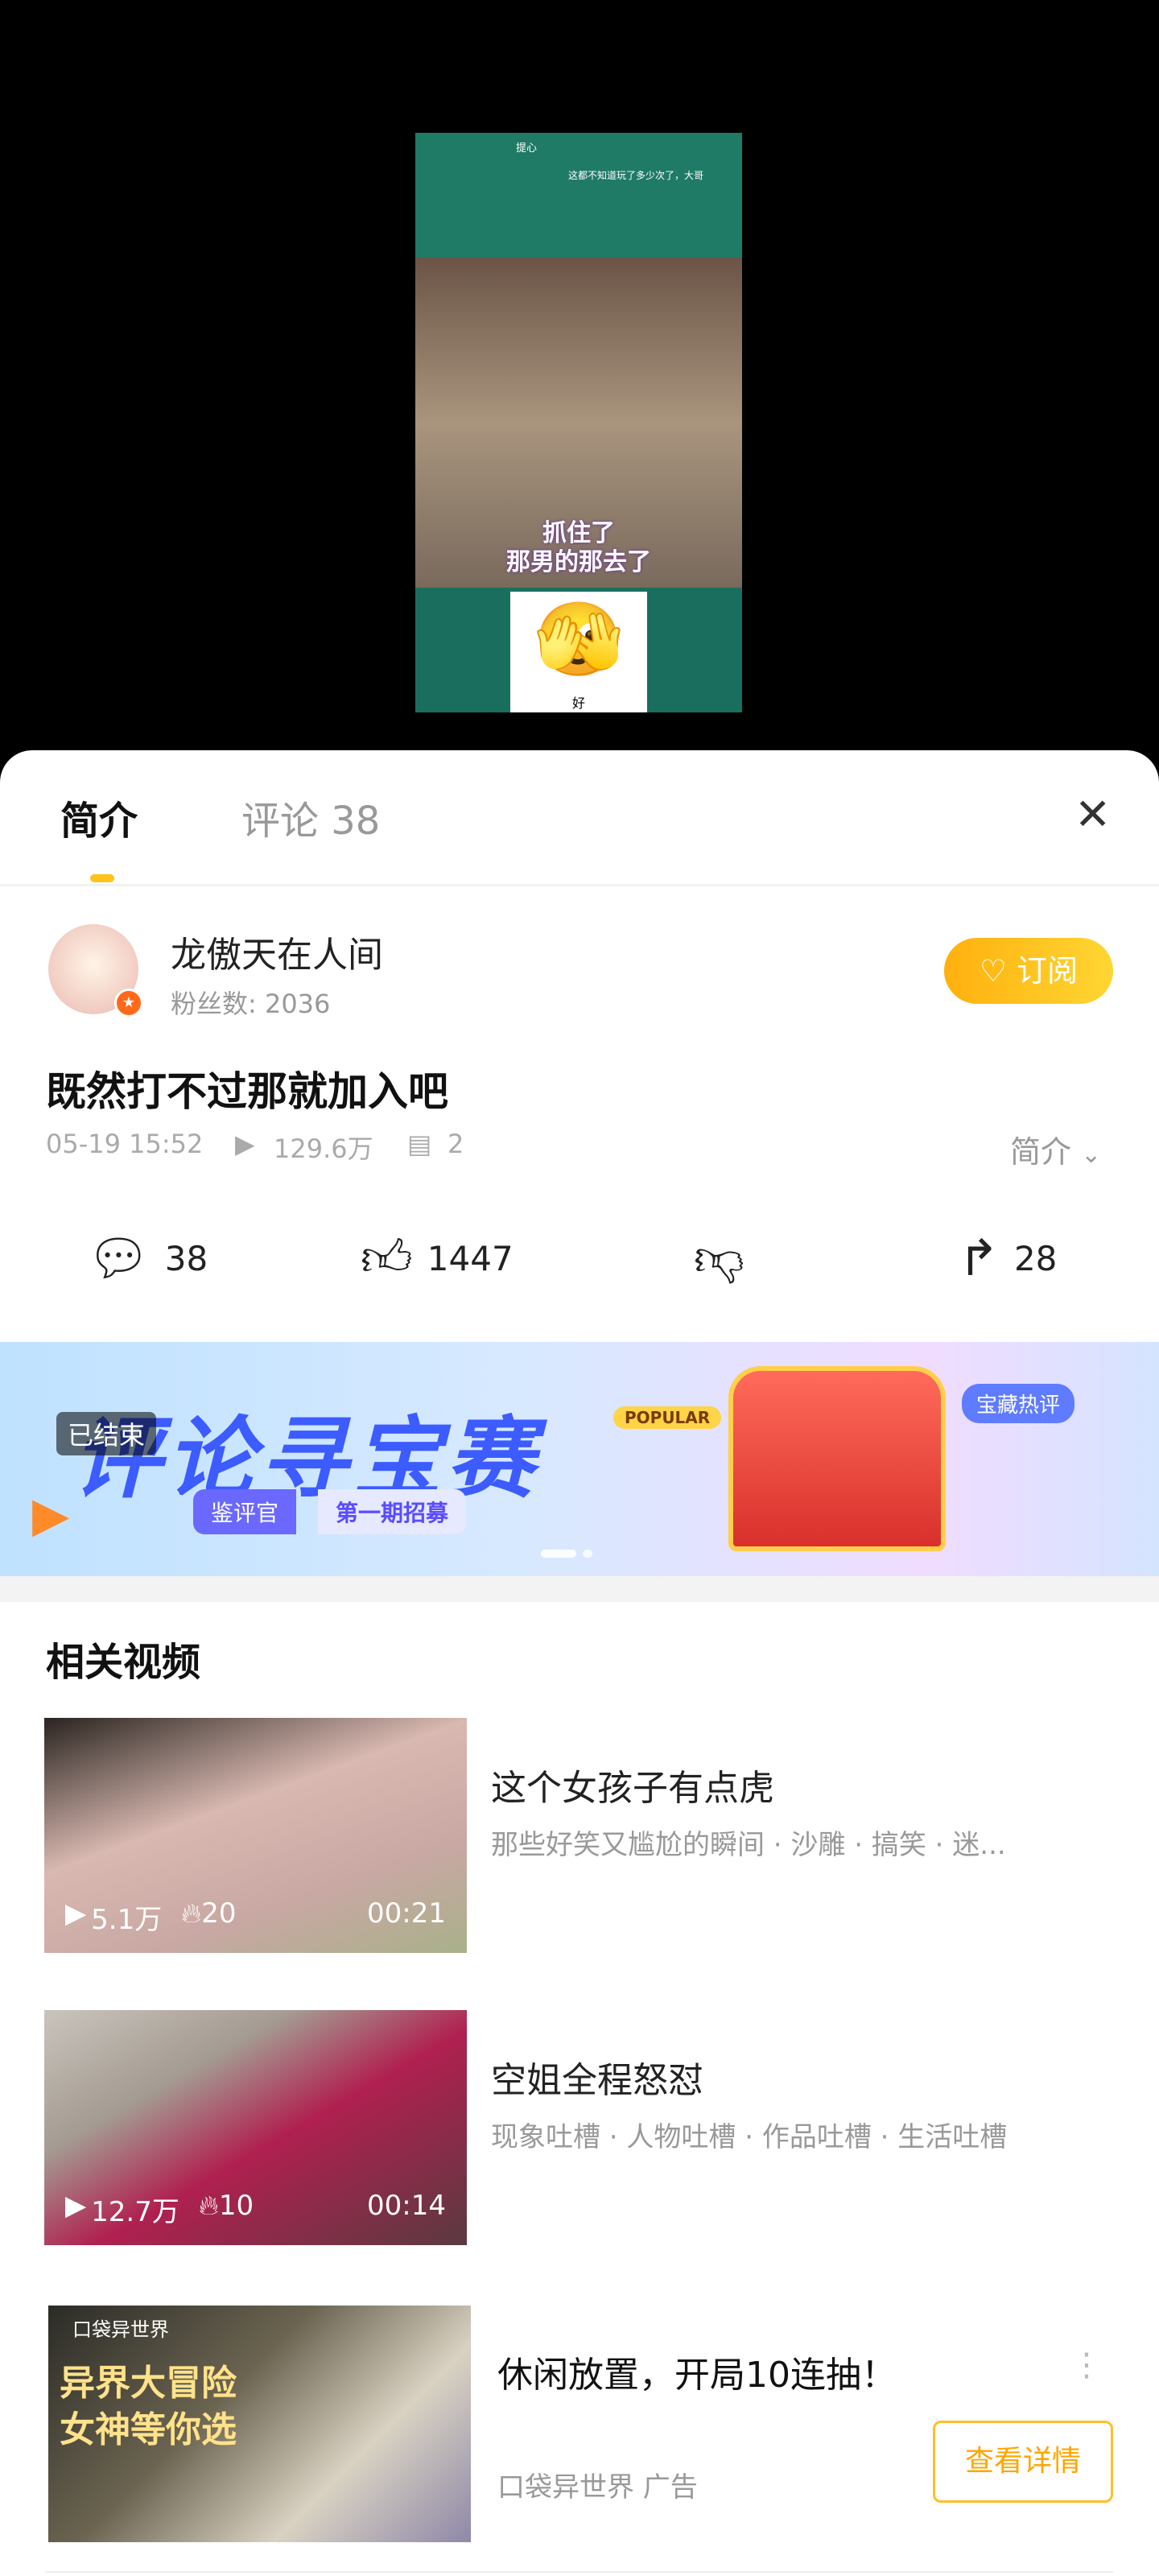 The height and width of the screenshot is (2576, 1159). Describe the element at coordinates (255, 1835) in the screenshot. I see `video-thumbnail: ▶ 5.1万 🔥︎20 00:21` at that location.